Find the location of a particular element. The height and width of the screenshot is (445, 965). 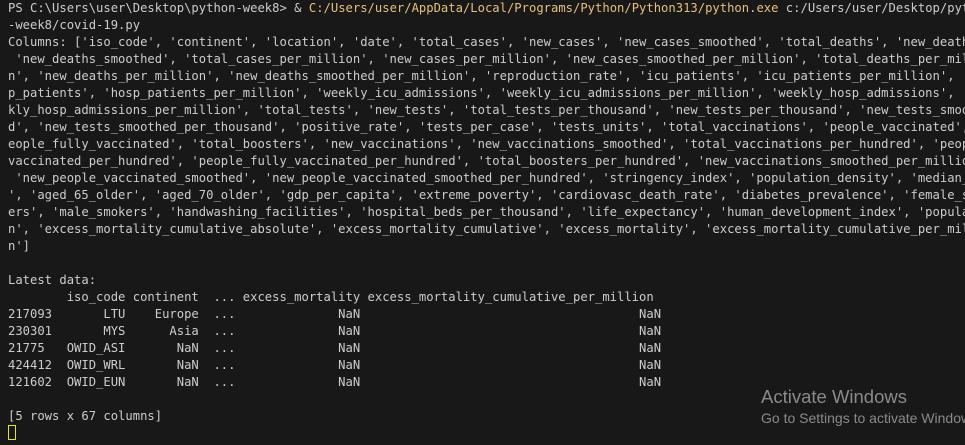

call-operator: & is located at coordinates (301, 8).